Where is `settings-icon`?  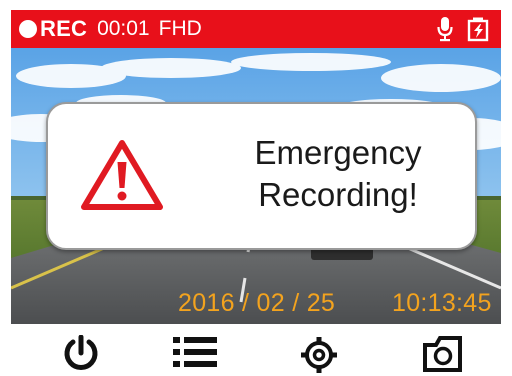 settings-icon is located at coordinates (319, 355).